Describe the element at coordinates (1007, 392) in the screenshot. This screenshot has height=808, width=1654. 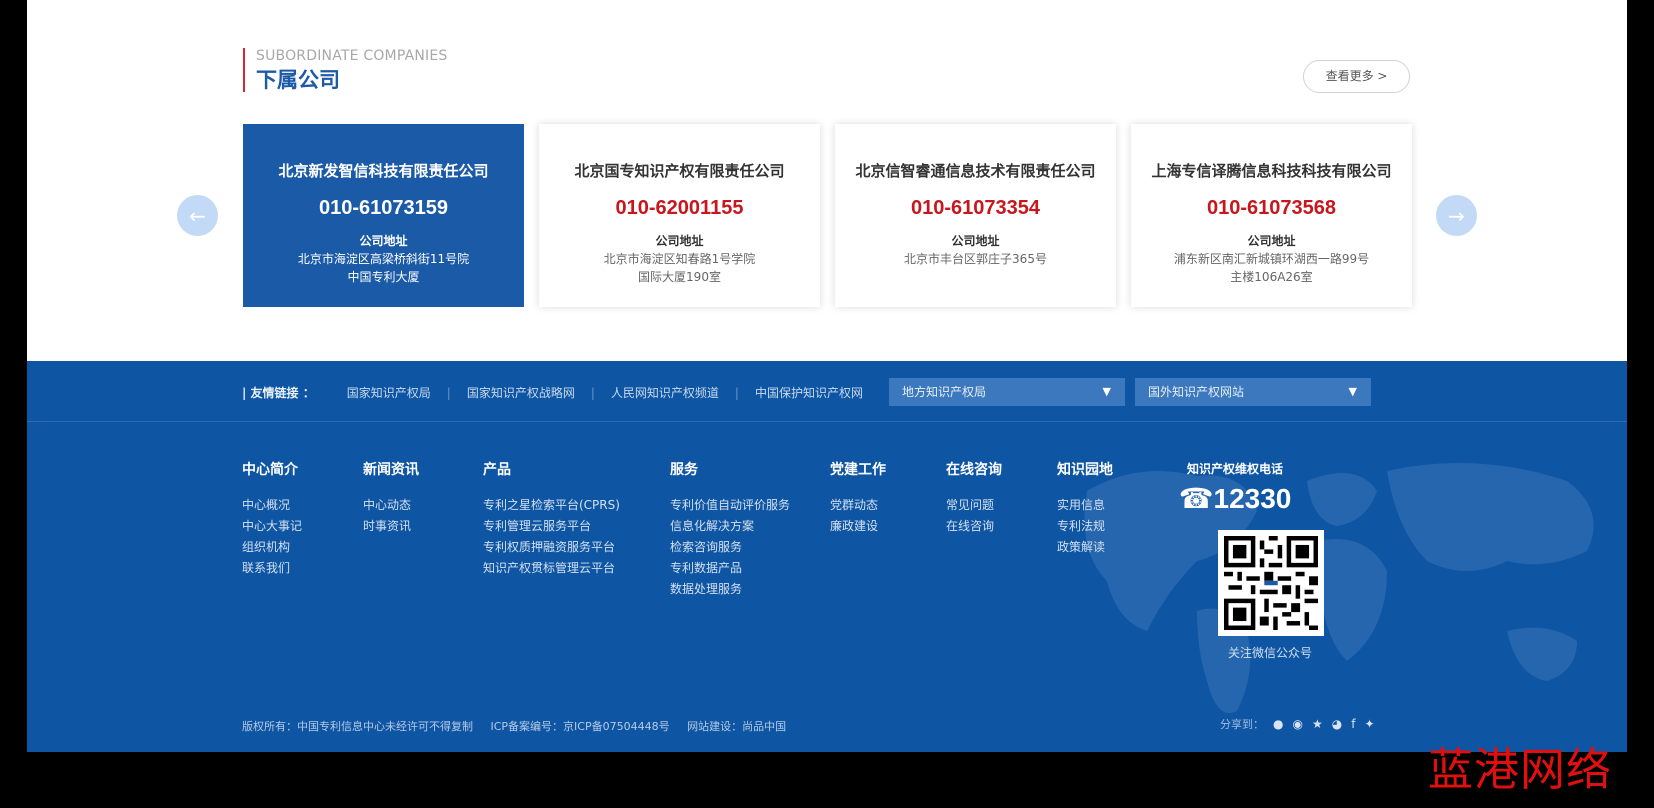
I see `local-ip-office-select: 地方知识产权局 ▼` at that location.